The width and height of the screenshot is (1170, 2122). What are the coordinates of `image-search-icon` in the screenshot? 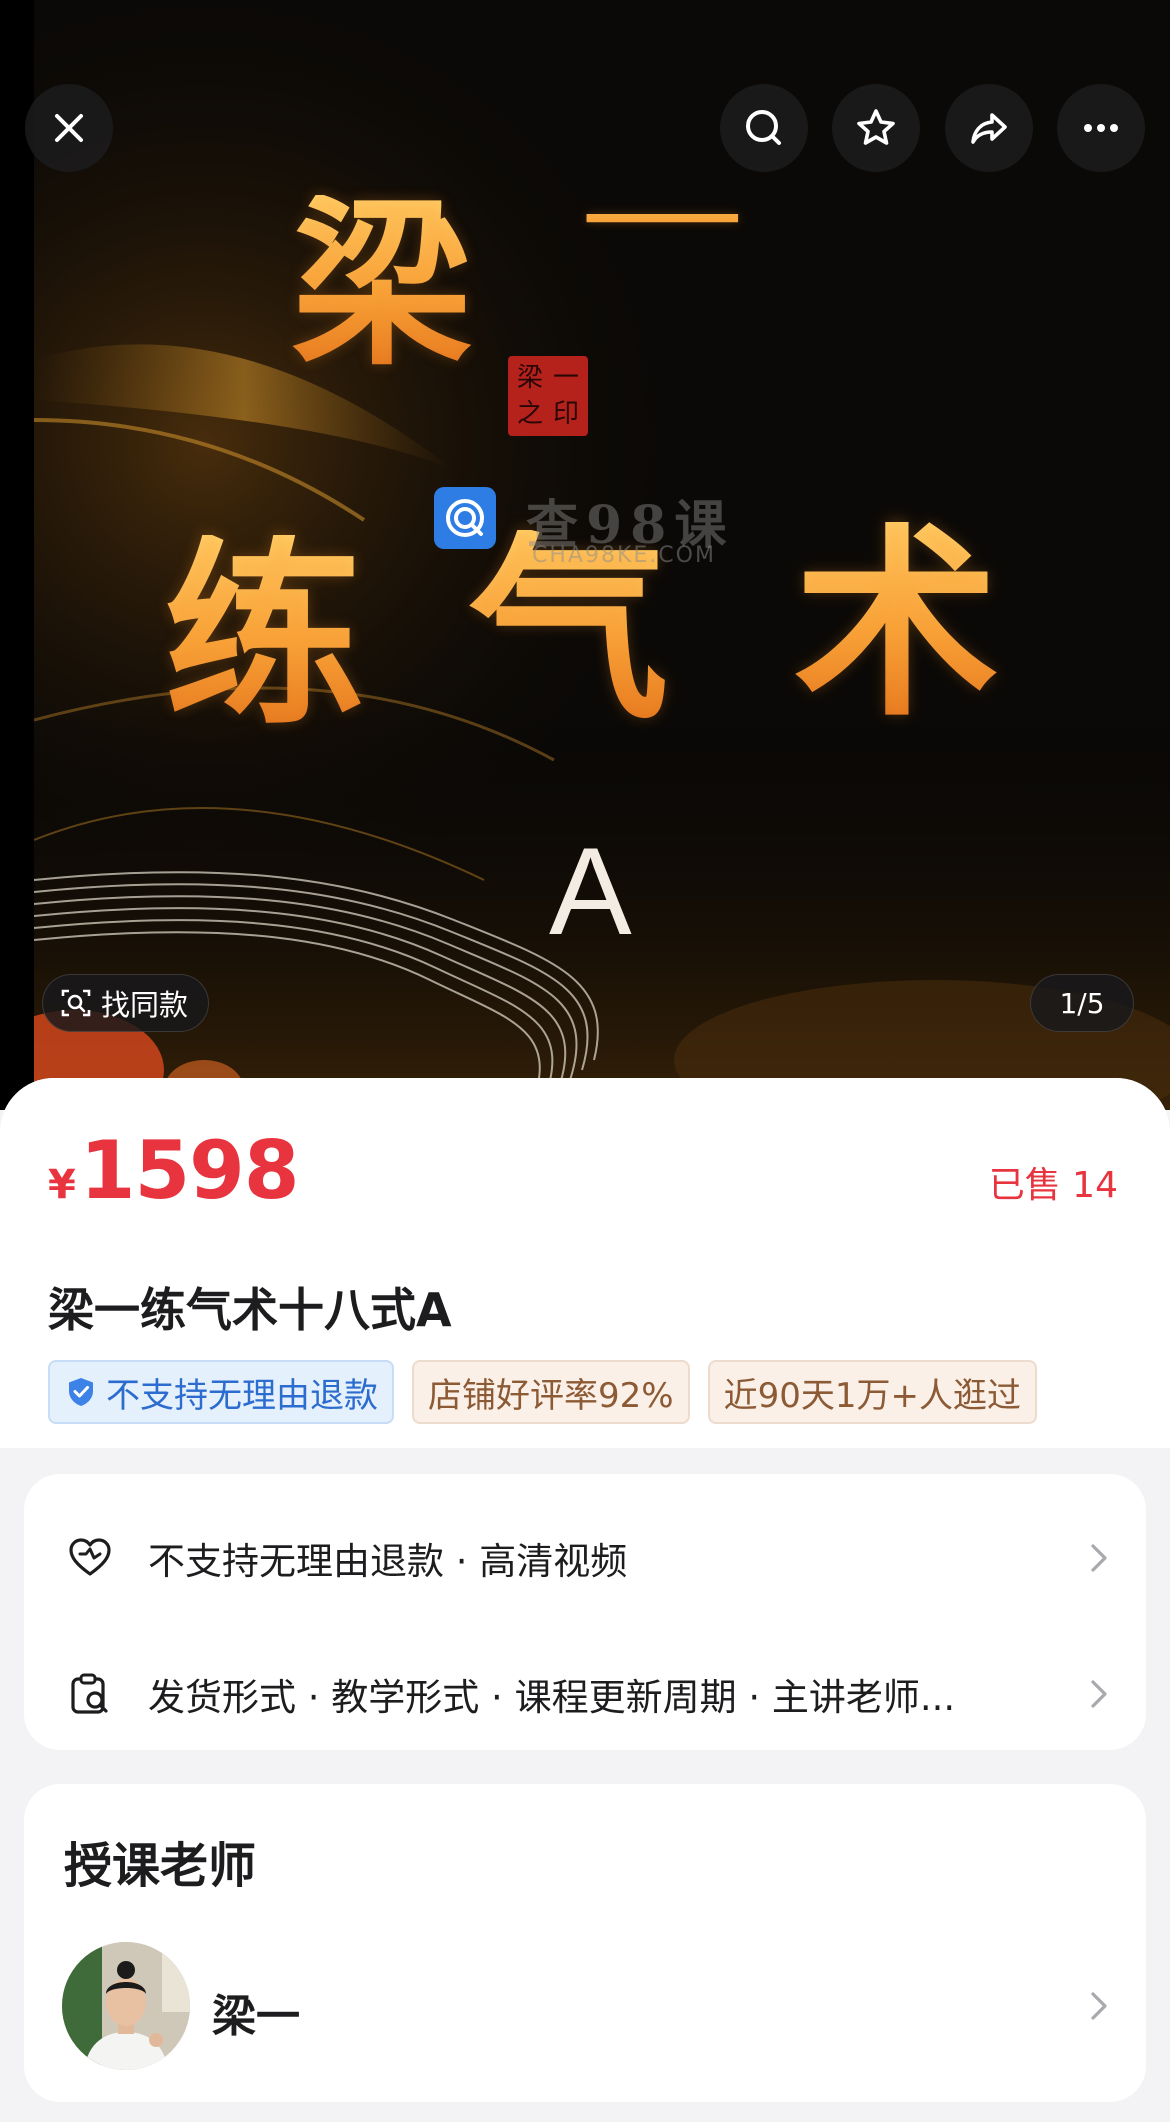 It's located at (76, 1003).